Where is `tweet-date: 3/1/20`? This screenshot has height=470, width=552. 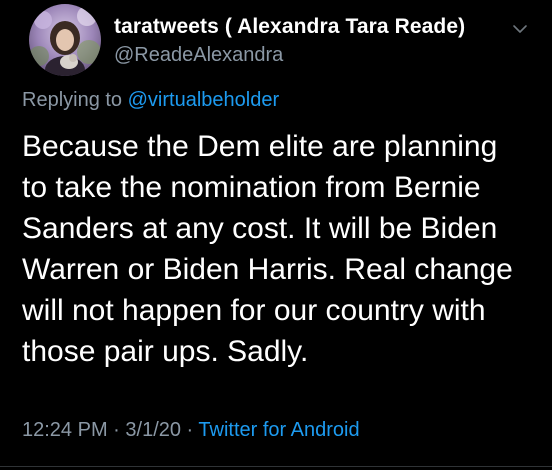
tweet-date: 3/1/20 is located at coordinates (153, 430).